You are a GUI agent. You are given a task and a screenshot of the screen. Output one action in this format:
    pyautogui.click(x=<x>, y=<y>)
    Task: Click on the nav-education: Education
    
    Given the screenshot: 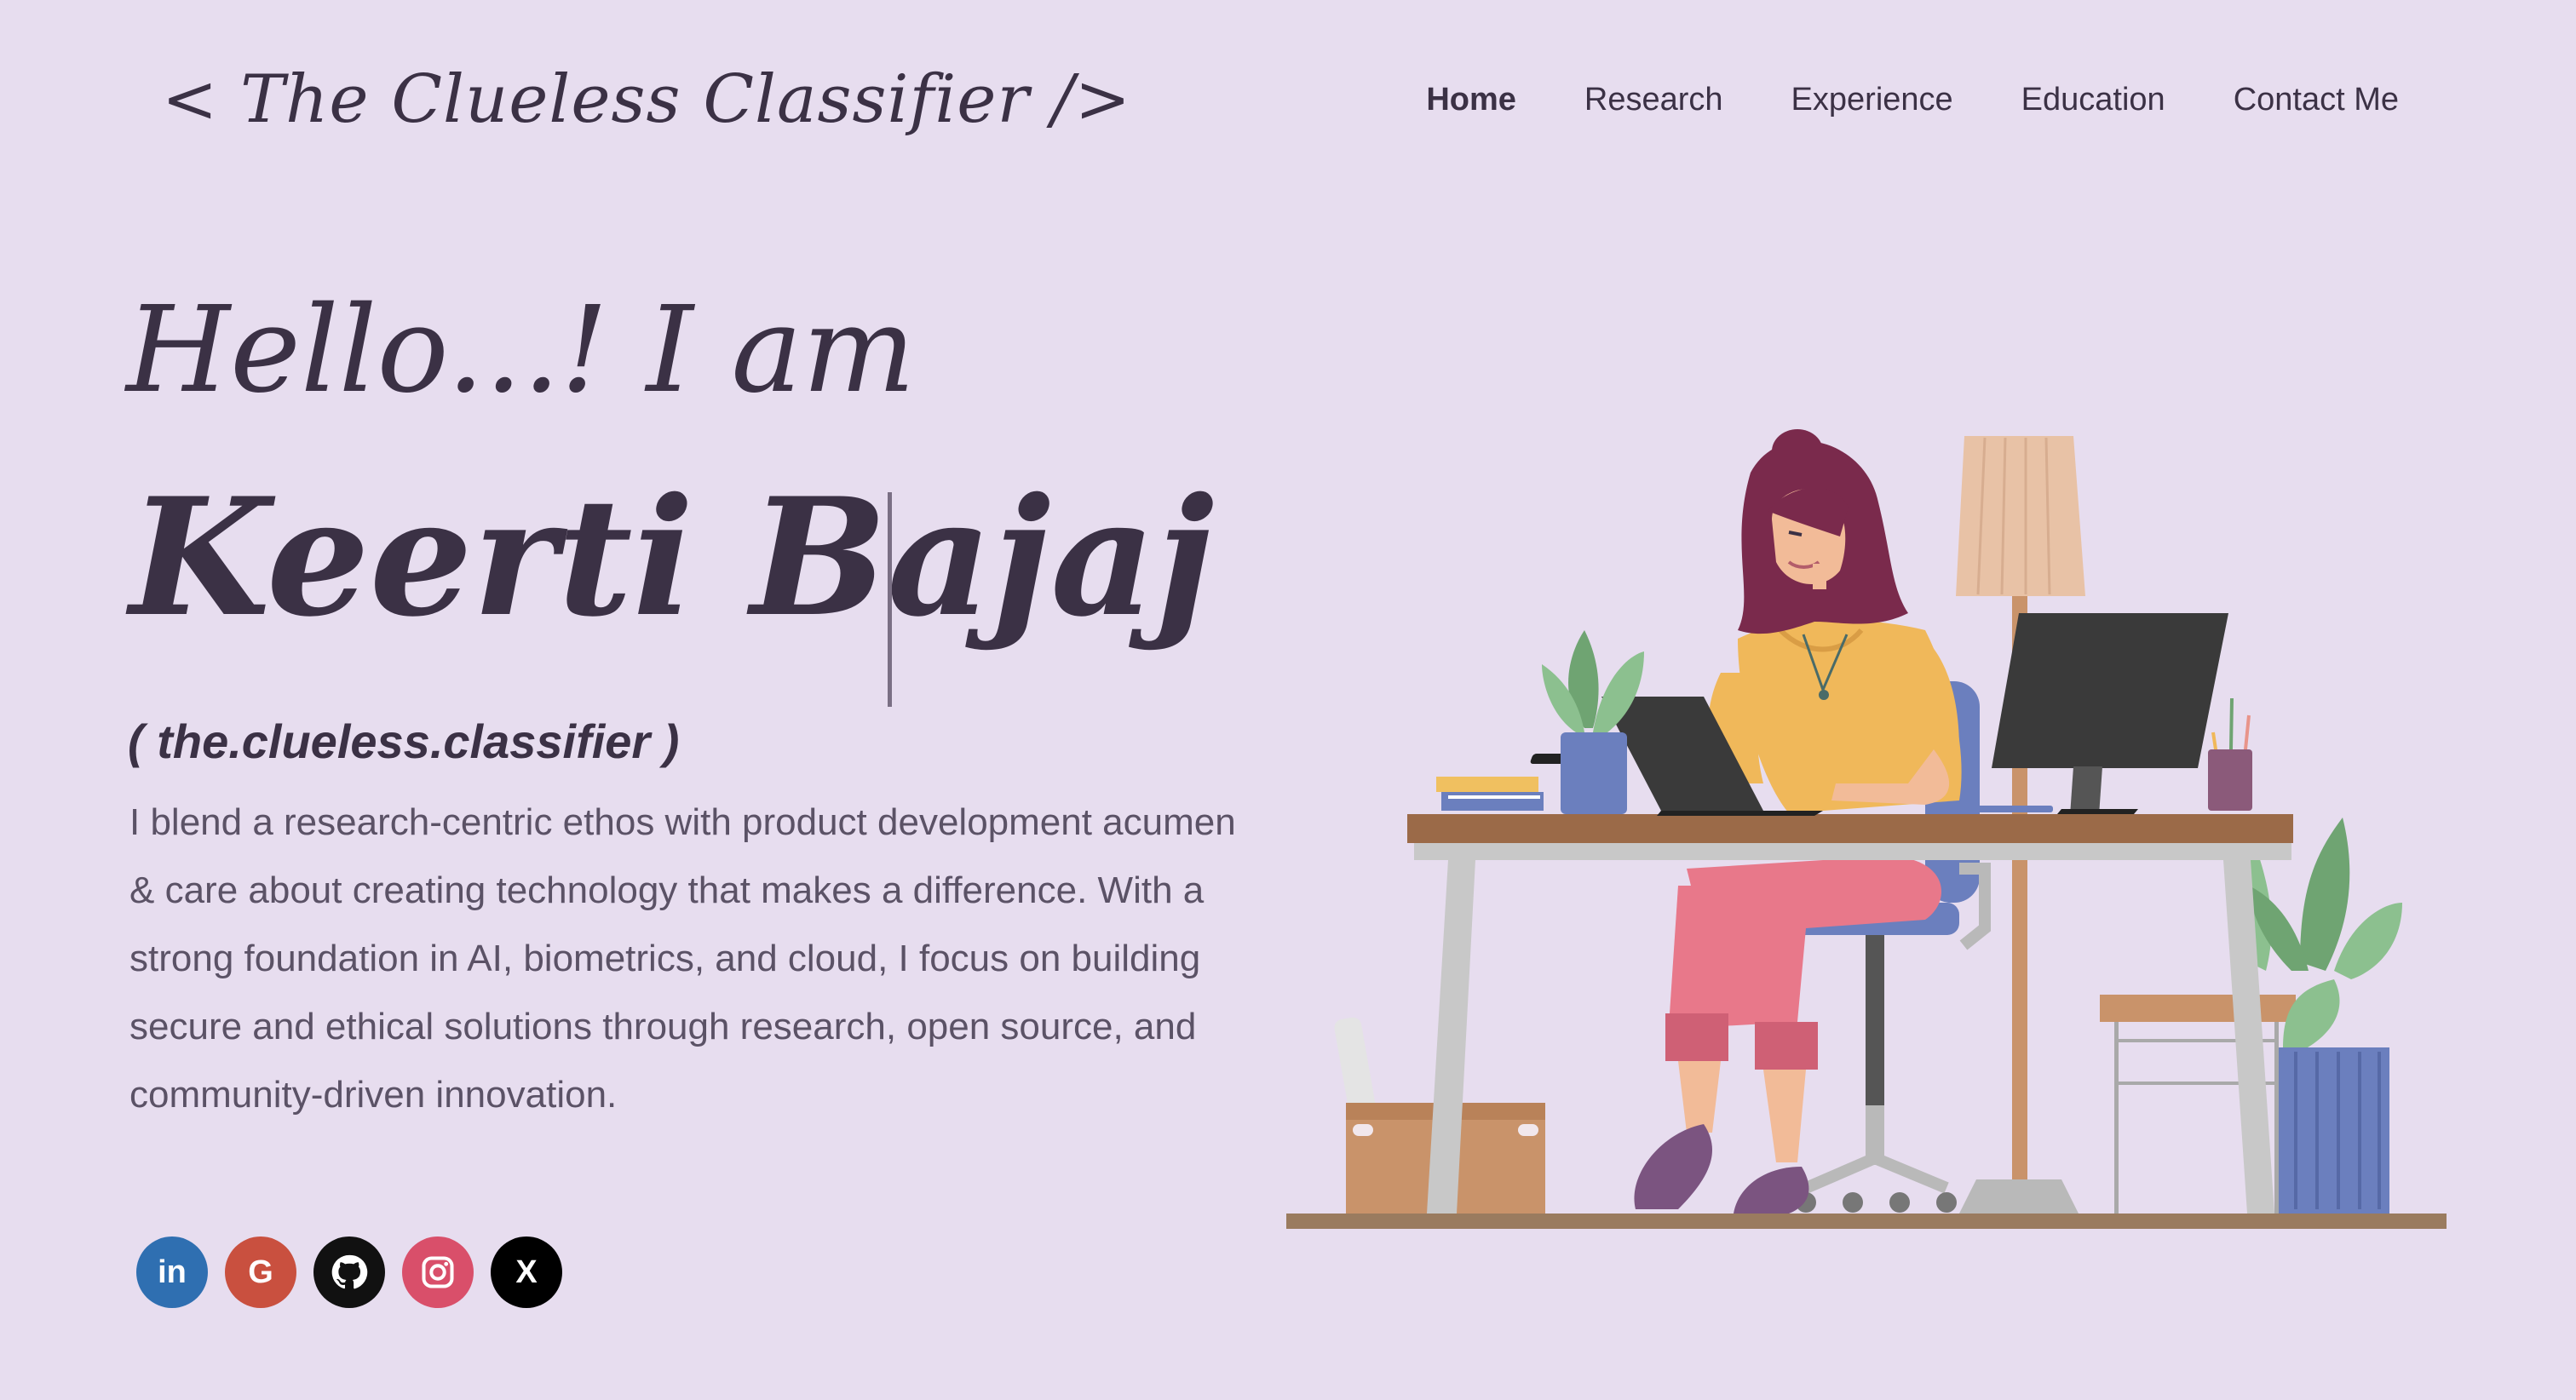 What is the action you would take?
    pyautogui.click(x=2093, y=100)
    